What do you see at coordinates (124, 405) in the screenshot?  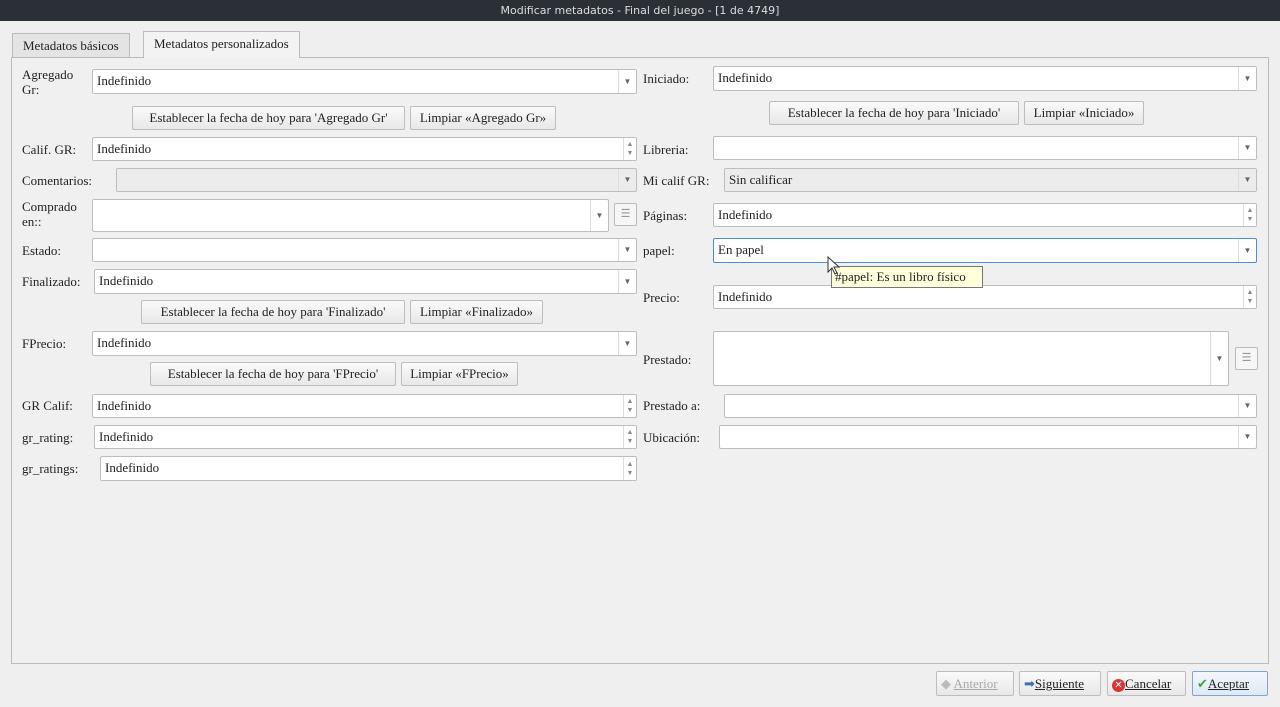 I see `gr-calif-value: Indefinido` at bounding box center [124, 405].